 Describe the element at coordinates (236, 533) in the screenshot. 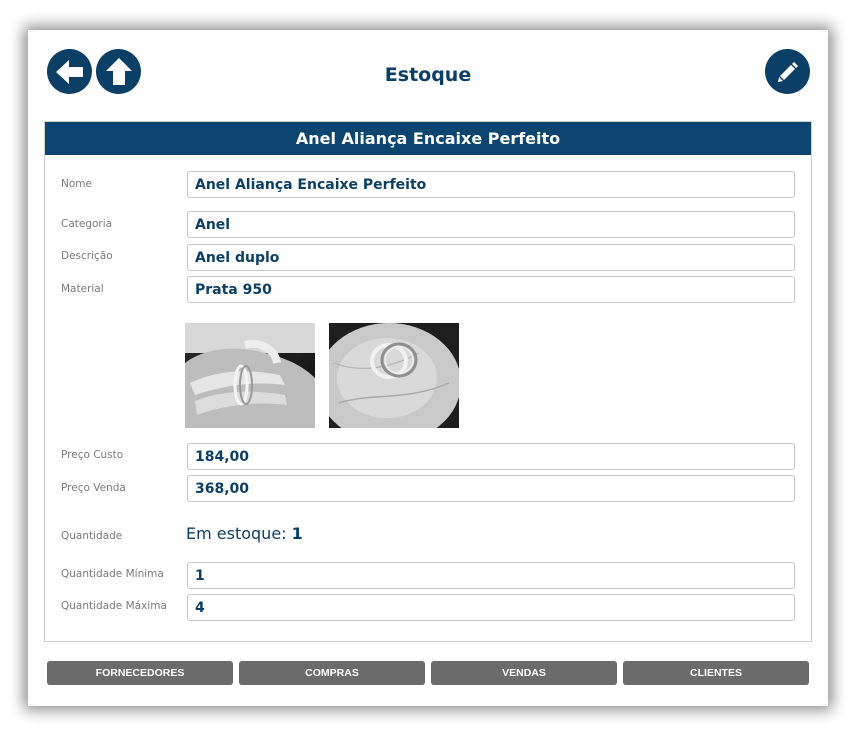

I see `stock-prefix: Em estoque:` at that location.